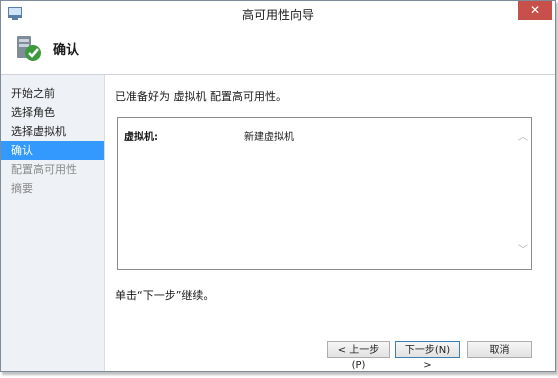  Describe the element at coordinates (52, 131) in the screenshot. I see `sidebar-item-select-vm: 选择虚拟机` at that location.